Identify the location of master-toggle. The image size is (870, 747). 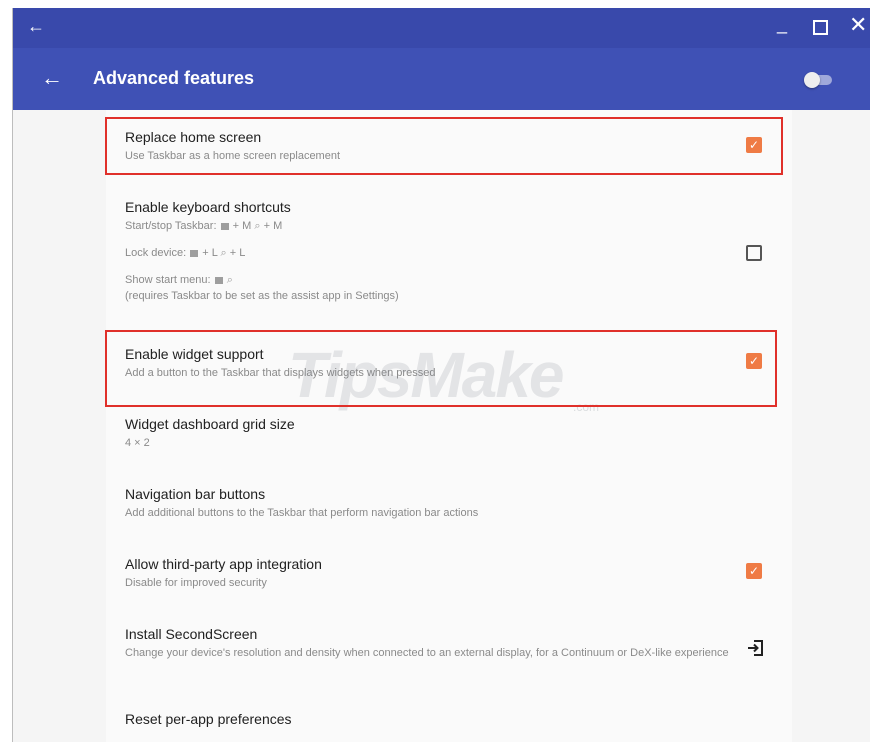
(818, 80).